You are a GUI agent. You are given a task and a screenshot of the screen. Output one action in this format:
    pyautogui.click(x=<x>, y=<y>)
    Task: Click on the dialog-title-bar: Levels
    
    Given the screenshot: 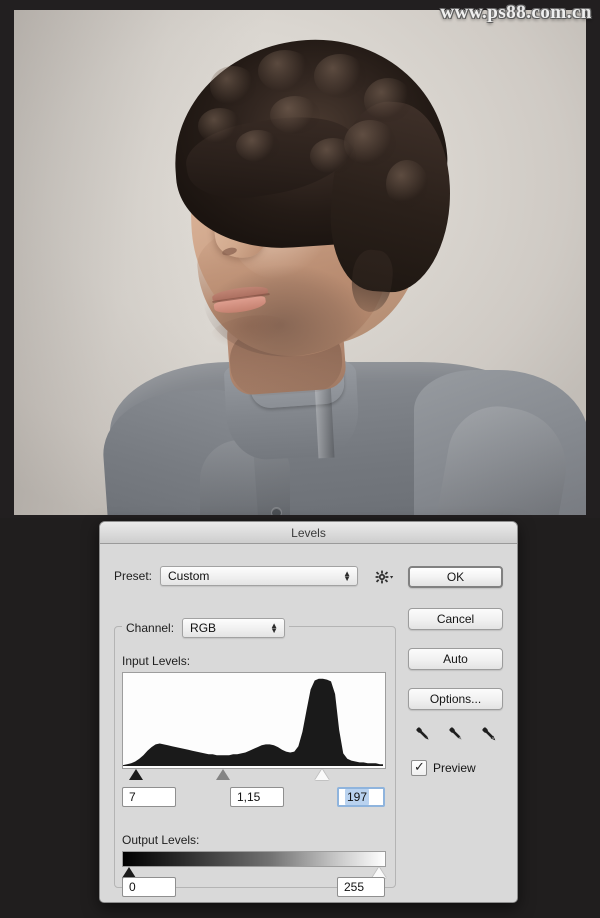 What is the action you would take?
    pyautogui.click(x=308, y=533)
    